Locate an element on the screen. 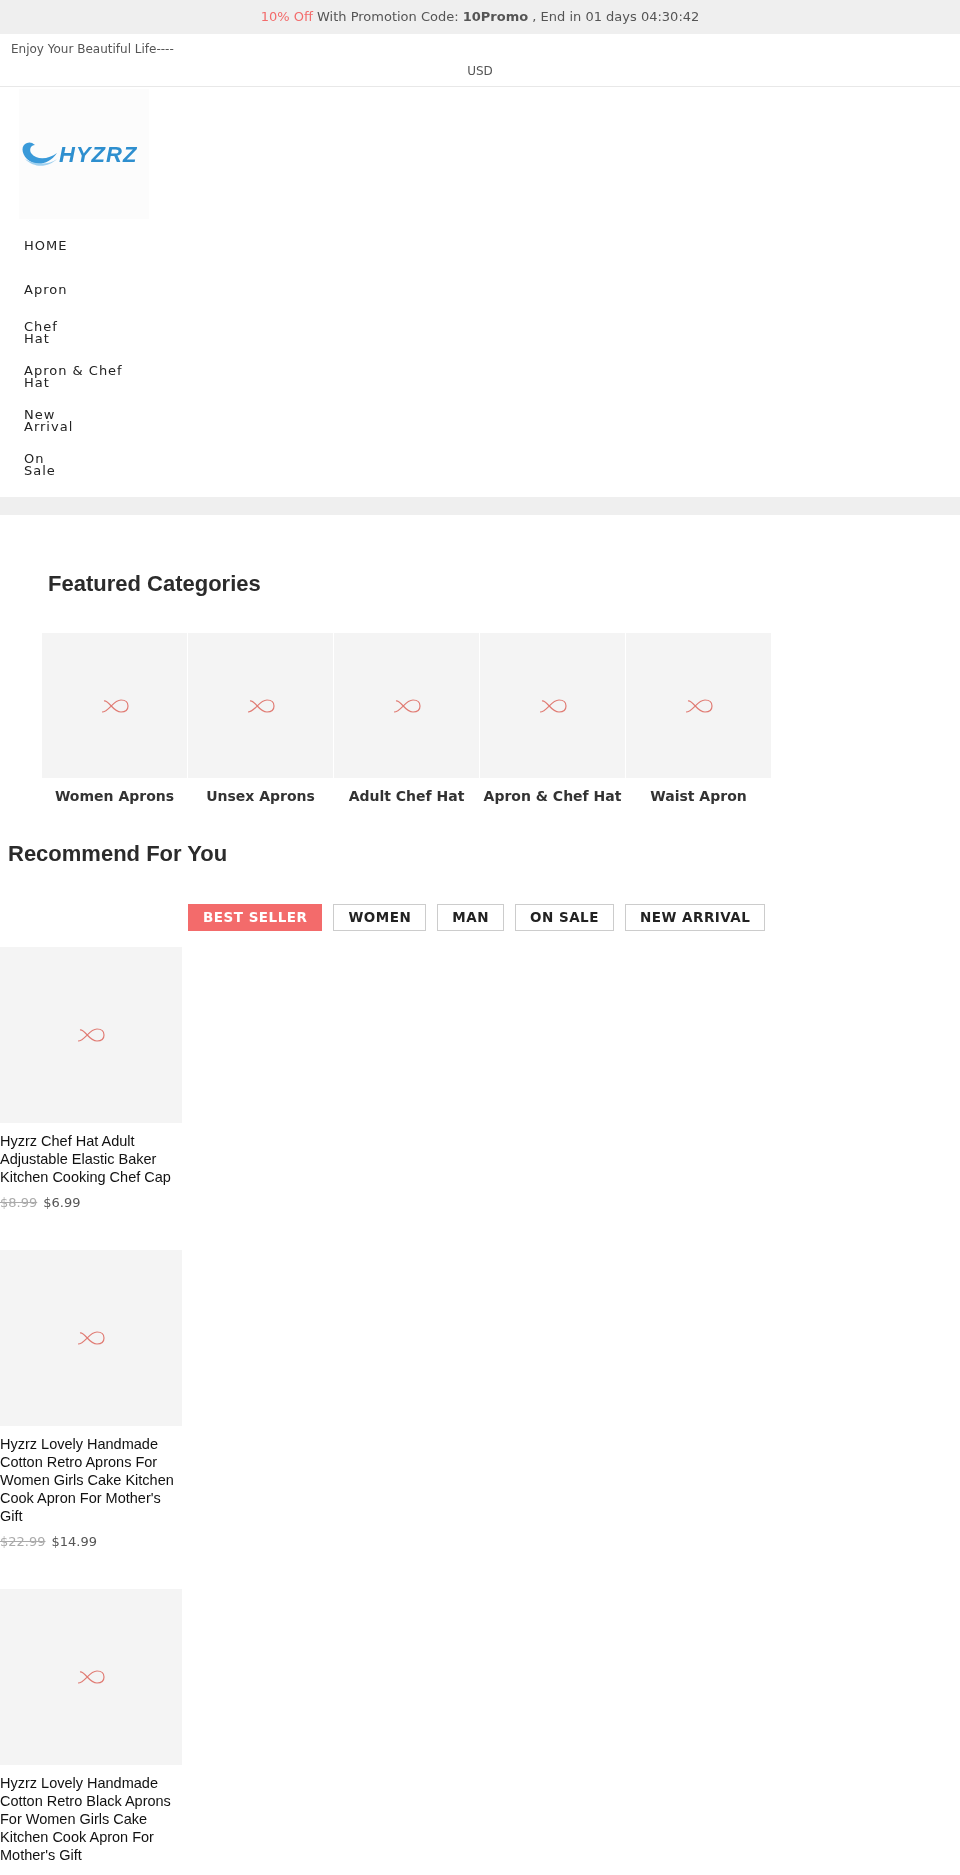 The height and width of the screenshot is (1875, 960). filter-tab: NEW ARRIVAL is located at coordinates (695, 917).